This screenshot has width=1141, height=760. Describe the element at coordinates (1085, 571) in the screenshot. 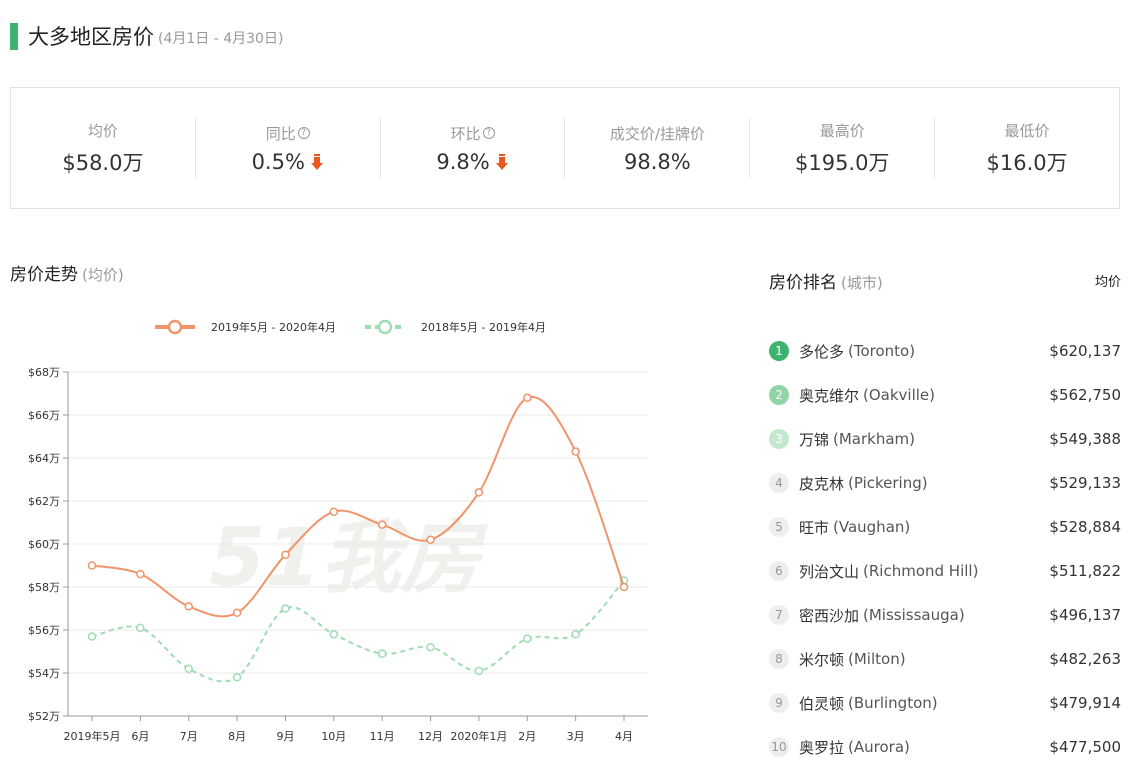

I see `city-price: $511,822` at that location.